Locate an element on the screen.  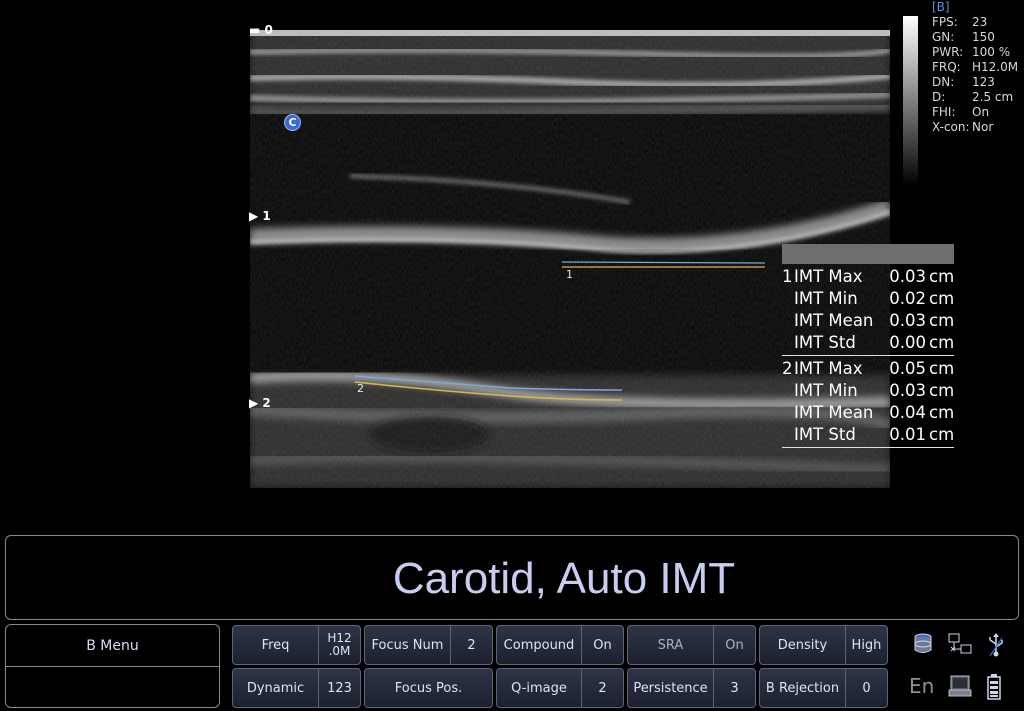
freq-value: H12 .0M is located at coordinates (339, 645).